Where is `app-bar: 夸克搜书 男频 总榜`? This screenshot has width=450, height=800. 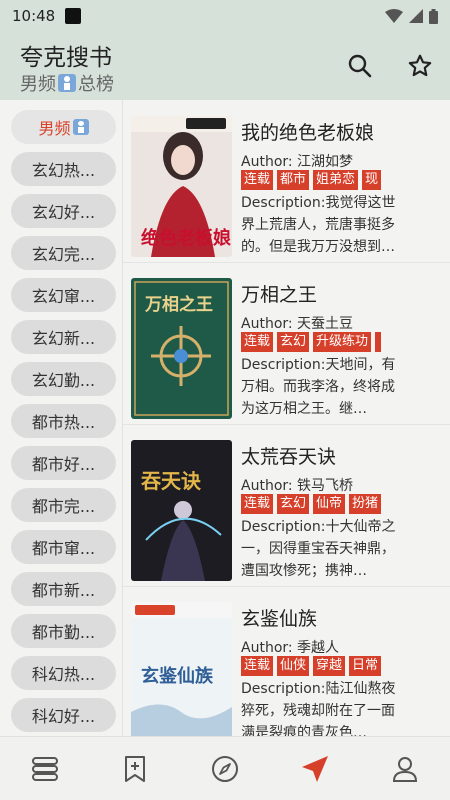
app-bar: 夸克搜书 男频 总榜 is located at coordinates (225, 66).